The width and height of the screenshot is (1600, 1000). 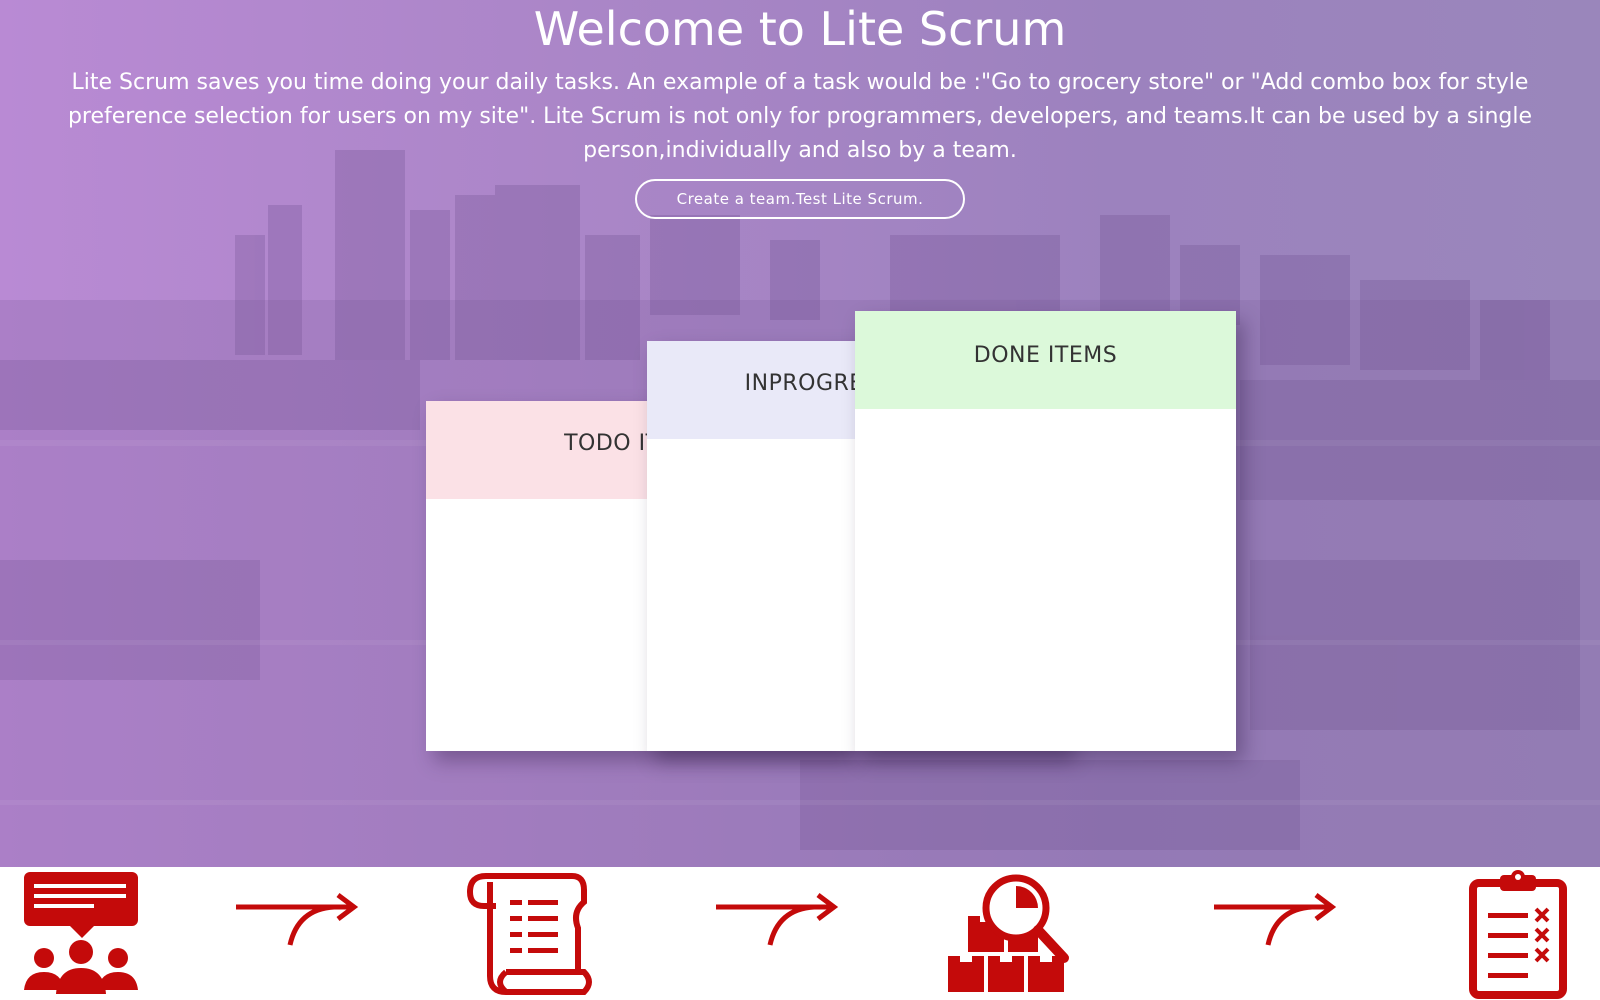 What do you see at coordinates (529, 934) in the screenshot?
I see `product-backlog-scroll-icon` at bounding box center [529, 934].